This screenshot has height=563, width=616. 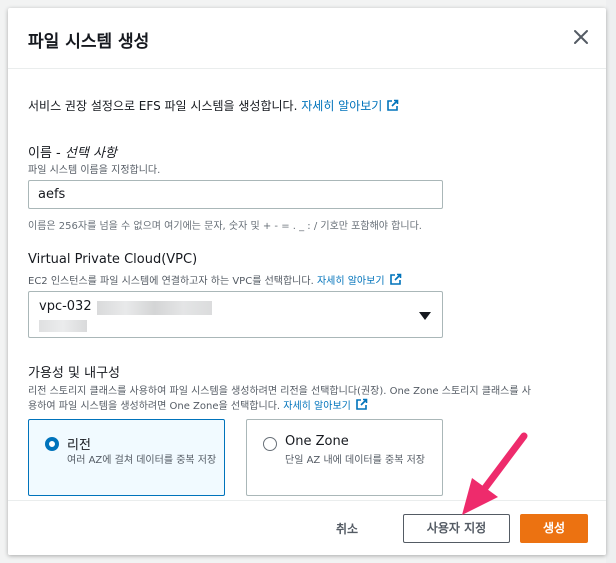 What do you see at coordinates (65, 306) in the screenshot?
I see `vpc-selected-value: vpc-032` at bounding box center [65, 306].